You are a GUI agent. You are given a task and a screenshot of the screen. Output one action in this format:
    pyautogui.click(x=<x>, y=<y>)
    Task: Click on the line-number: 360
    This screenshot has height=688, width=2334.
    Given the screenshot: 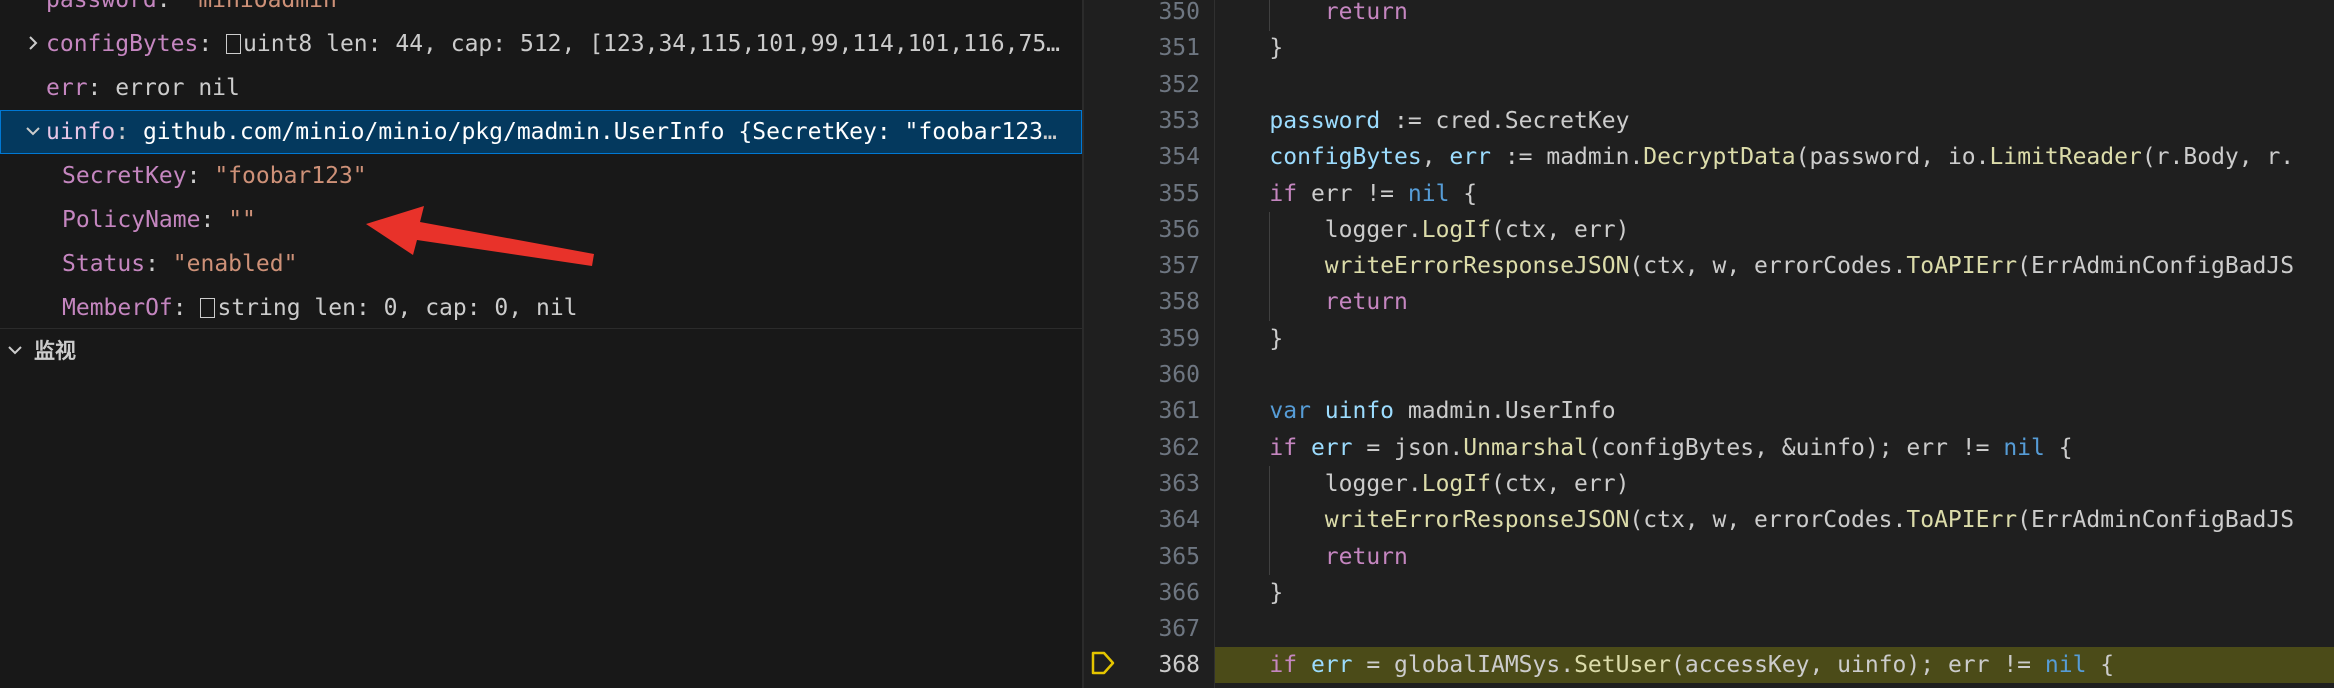 What is the action you would take?
    pyautogui.click(x=1149, y=375)
    